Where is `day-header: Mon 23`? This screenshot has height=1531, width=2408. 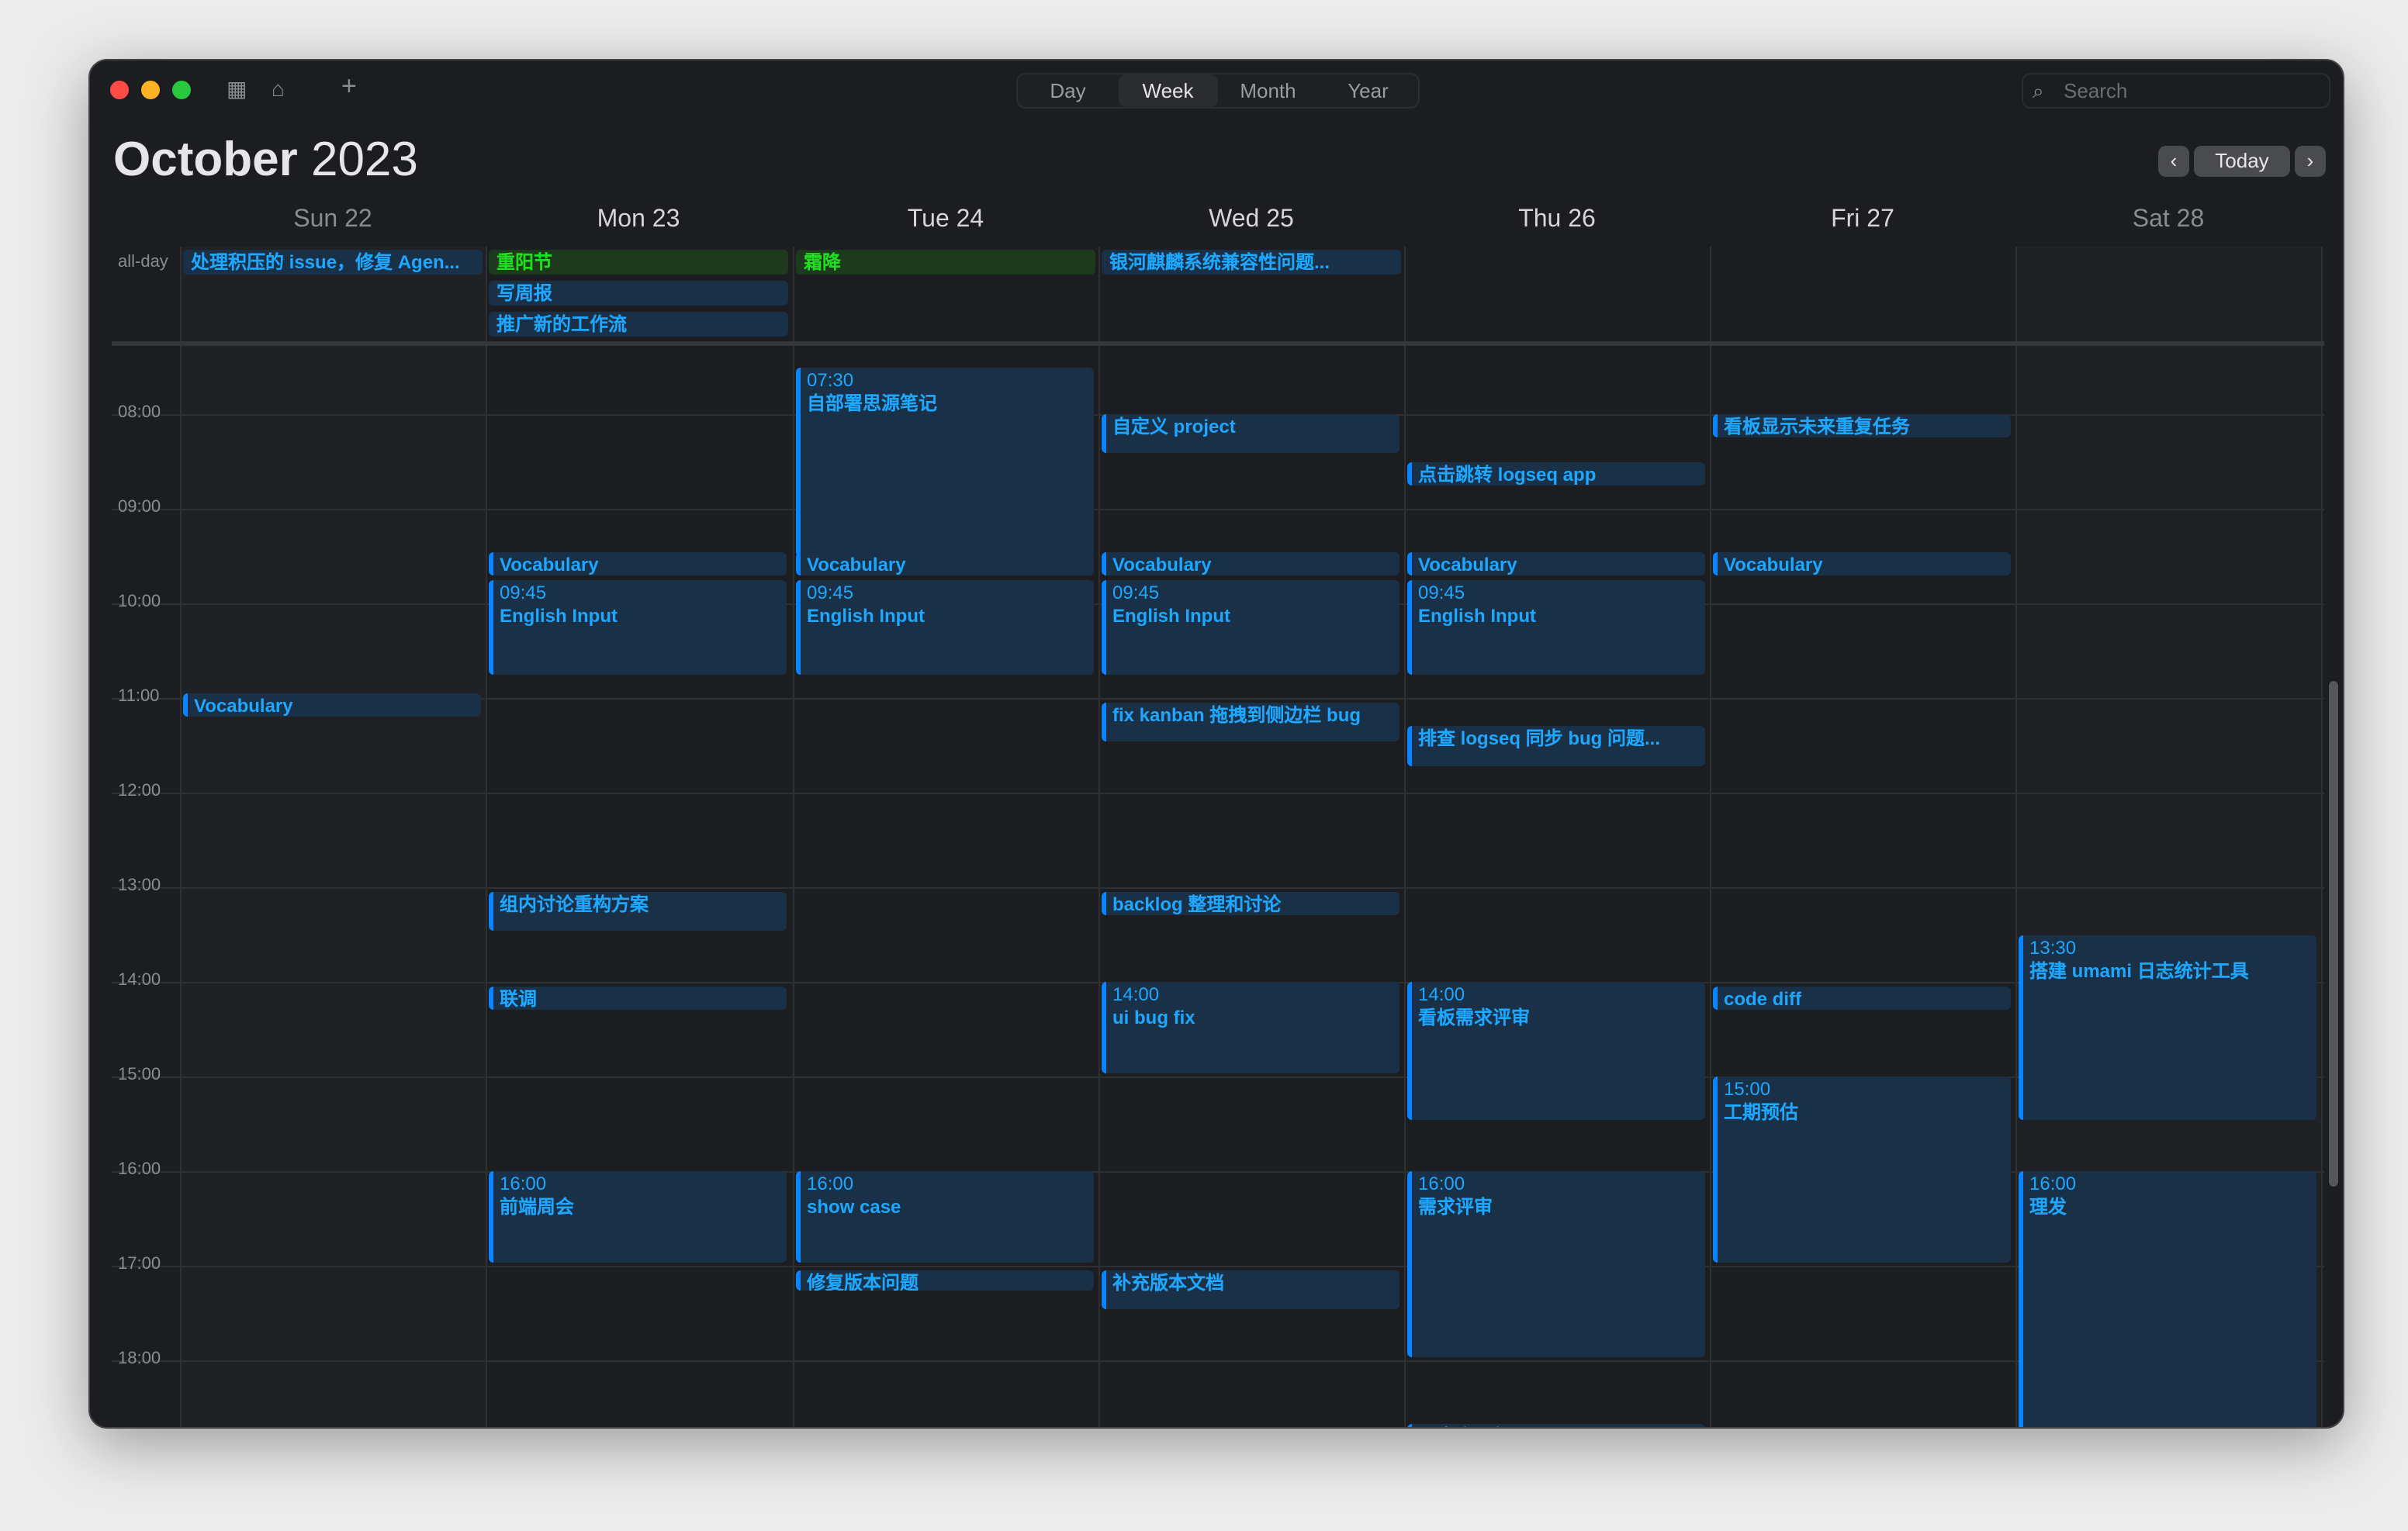
day-header: Mon 23 is located at coordinates (638, 220).